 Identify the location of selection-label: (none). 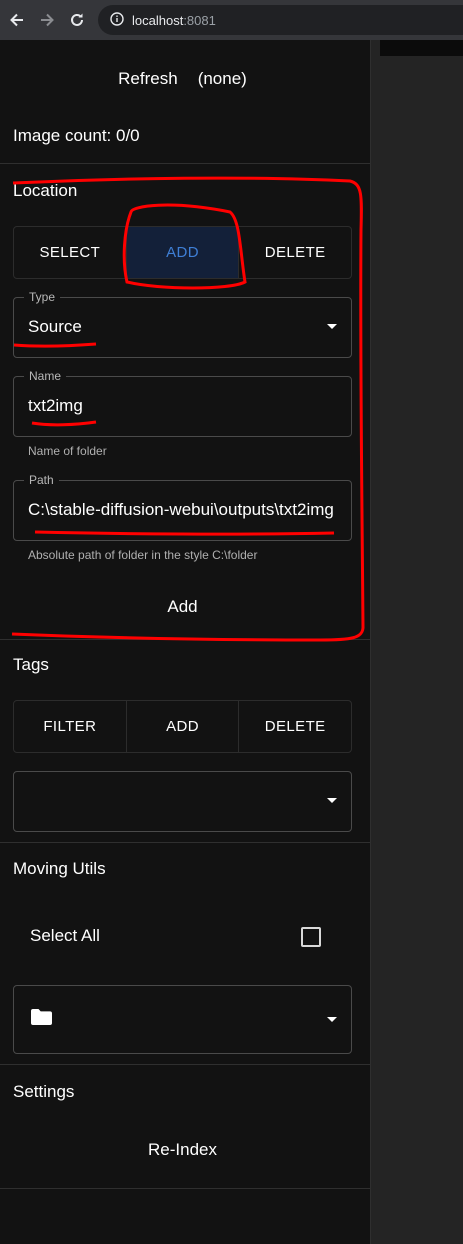
(222, 78).